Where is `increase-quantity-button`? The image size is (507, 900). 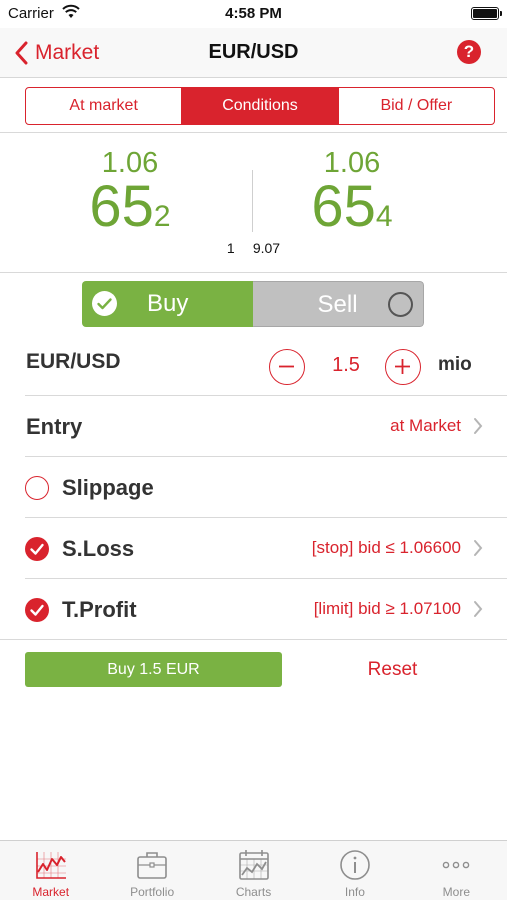
increase-quantity-button is located at coordinates (403, 367).